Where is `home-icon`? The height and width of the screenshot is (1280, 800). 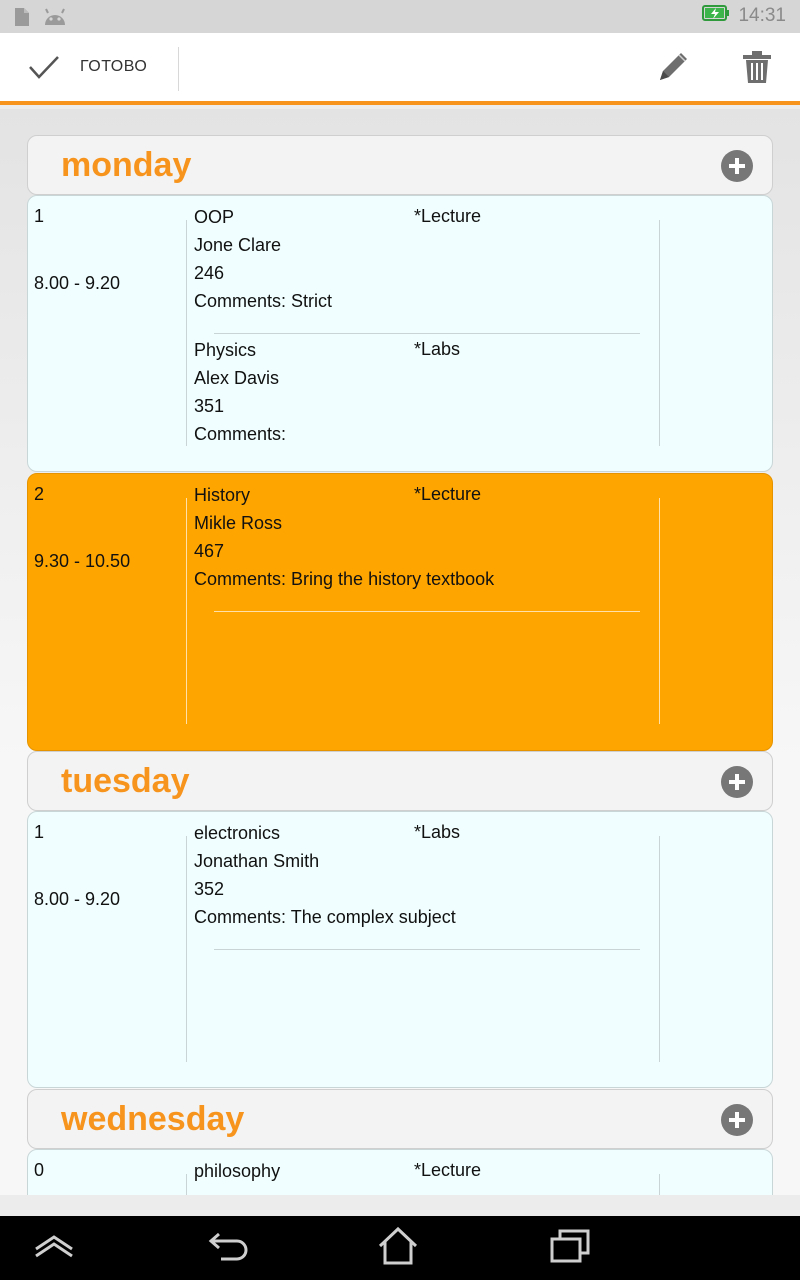 home-icon is located at coordinates (398, 1248).